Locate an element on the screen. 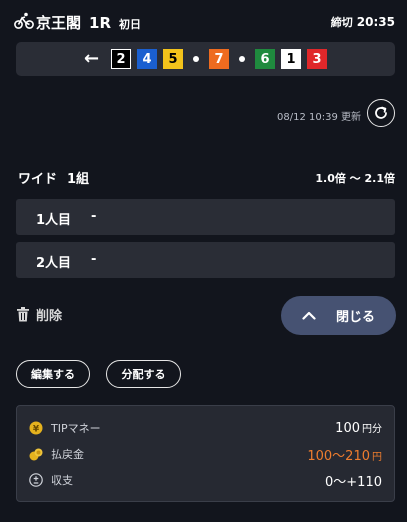  tip-unit: 円分 is located at coordinates (372, 429).